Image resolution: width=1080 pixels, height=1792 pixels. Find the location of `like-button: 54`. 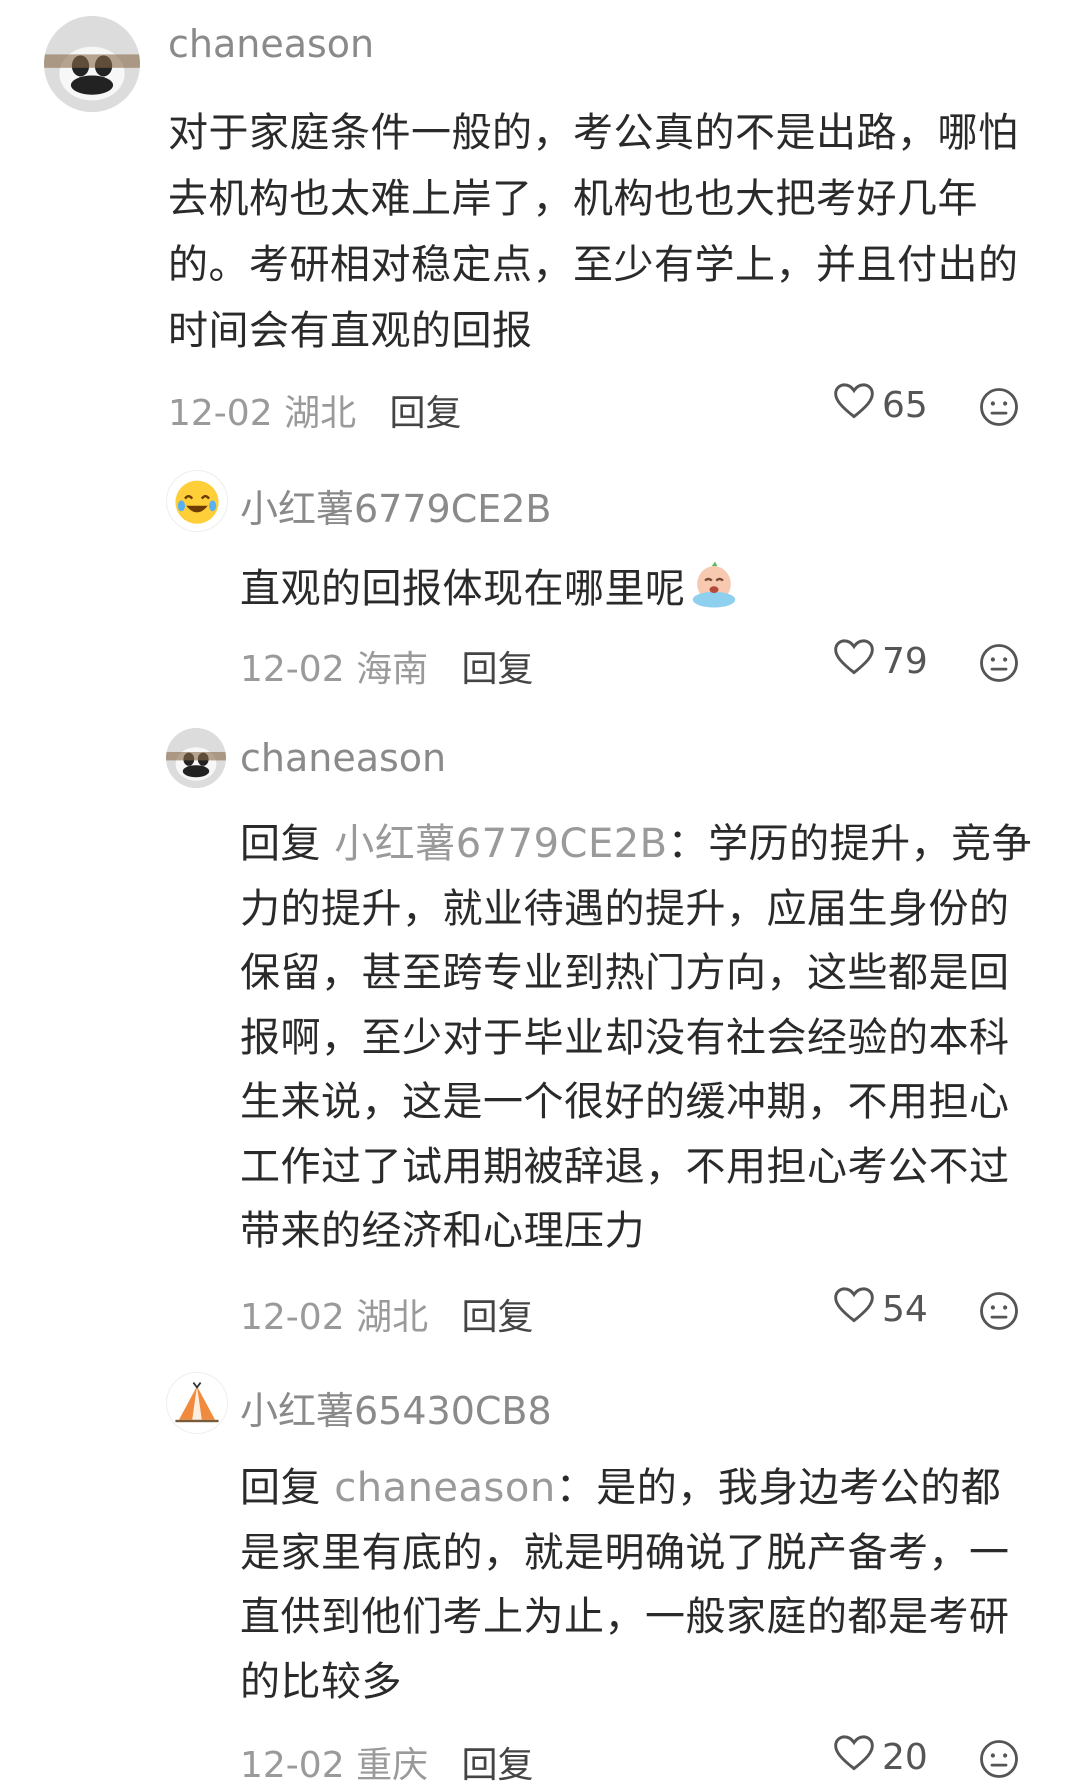

like-button: 54 is located at coordinates (880, 1309).